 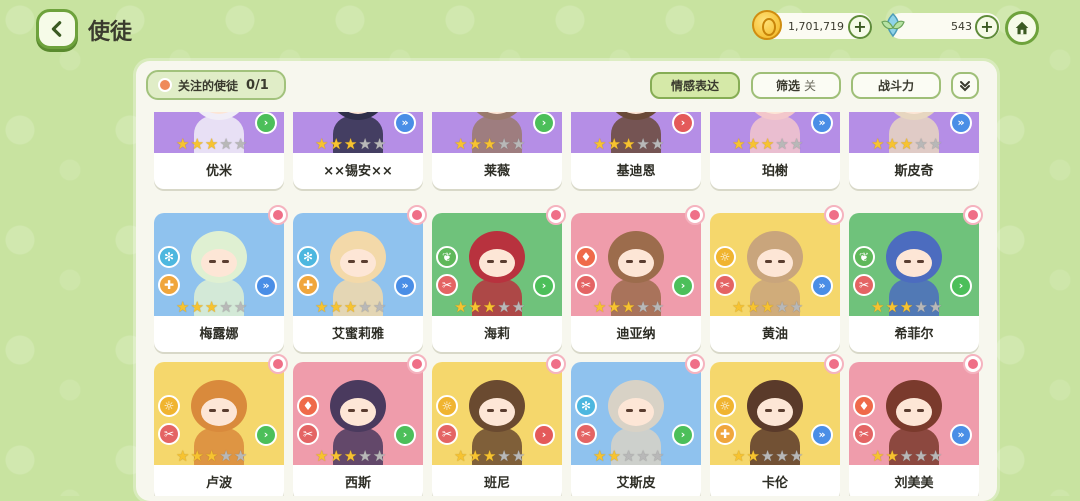 What do you see at coordinates (497, 132) in the screenshot?
I see `apostle-portrait: ✂›★★★★★` at bounding box center [497, 132].